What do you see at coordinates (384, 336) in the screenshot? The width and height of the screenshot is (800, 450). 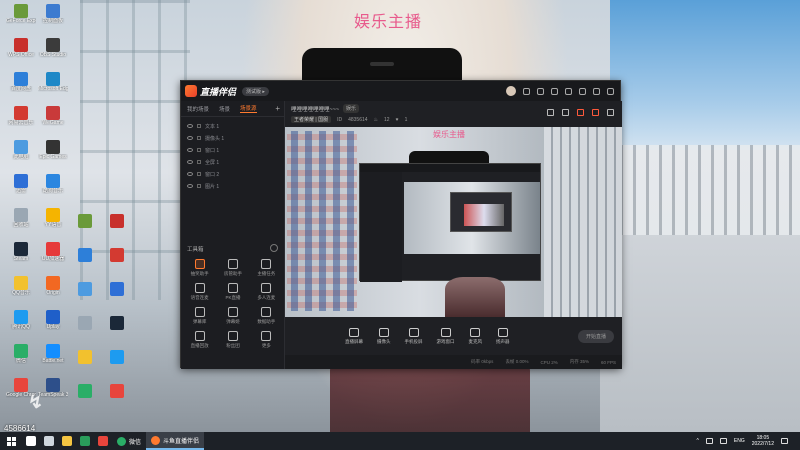 I see `source-control: 摄像头` at bounding box center [384, 336].